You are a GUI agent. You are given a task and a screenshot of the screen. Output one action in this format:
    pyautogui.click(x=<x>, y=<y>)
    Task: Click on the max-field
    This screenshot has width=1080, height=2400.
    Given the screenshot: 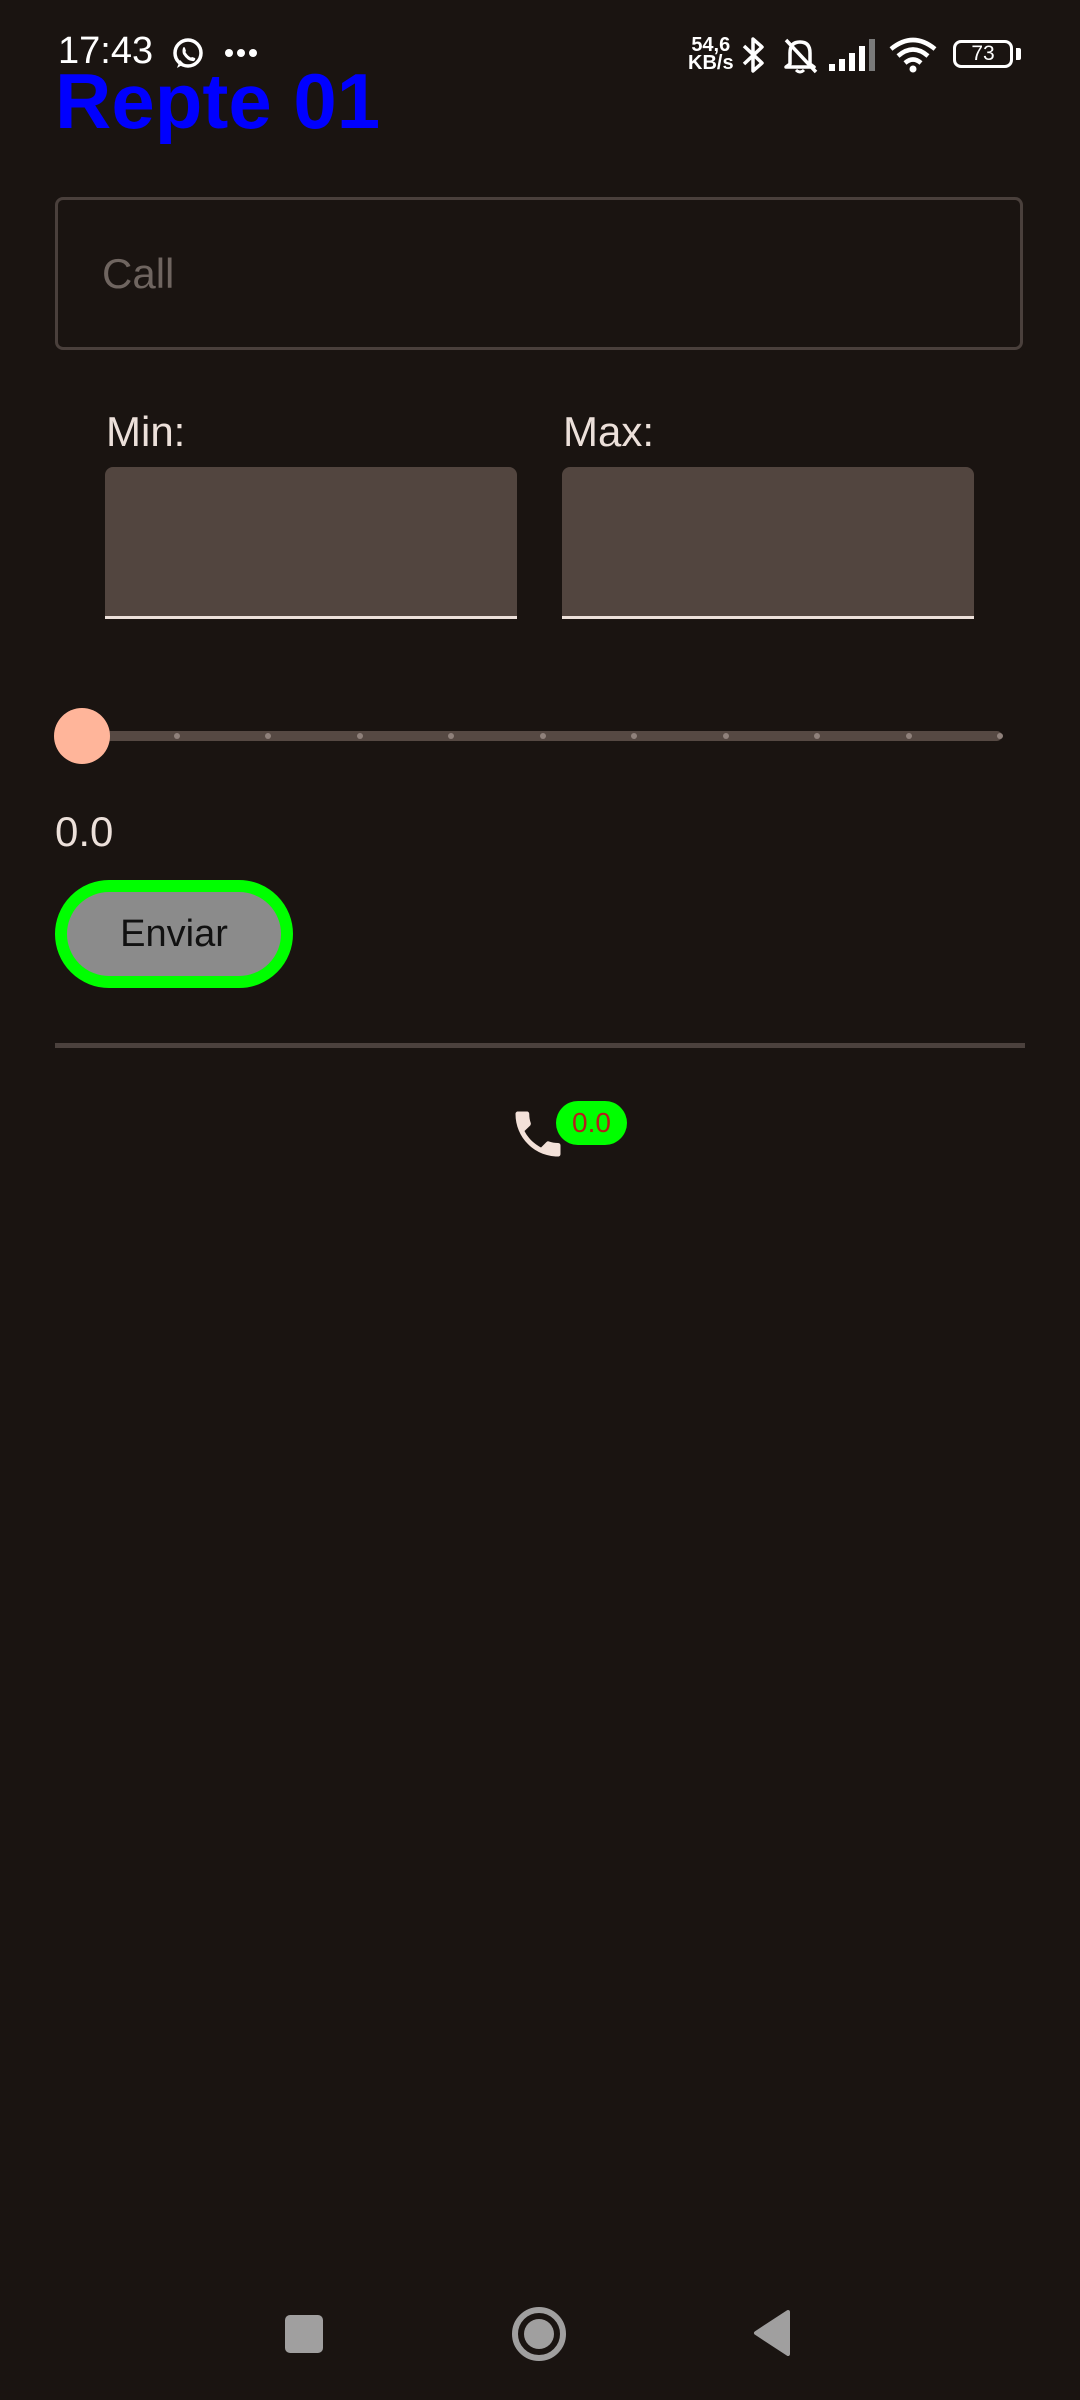 What is the action you would take?
    pyautogui.click(x=768, y=543)
    